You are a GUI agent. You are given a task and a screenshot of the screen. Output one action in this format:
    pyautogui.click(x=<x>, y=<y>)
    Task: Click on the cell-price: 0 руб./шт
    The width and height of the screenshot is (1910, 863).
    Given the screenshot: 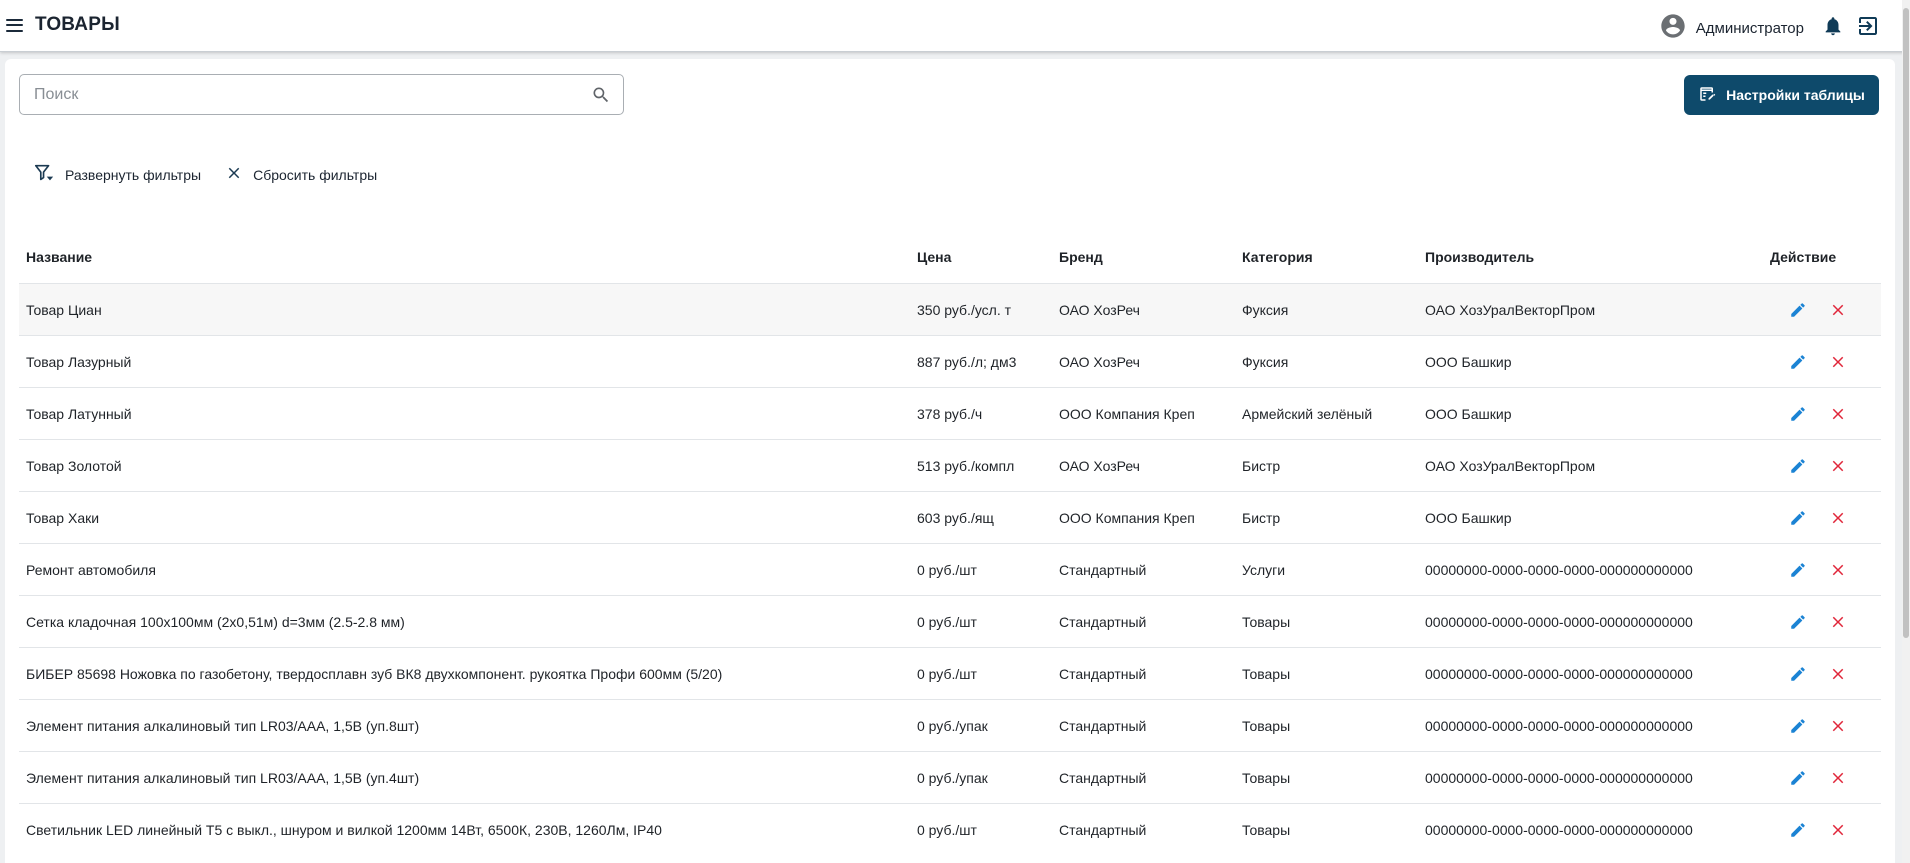 What is the action you would take?
    pyautogui.click(x=947, y=621)
    